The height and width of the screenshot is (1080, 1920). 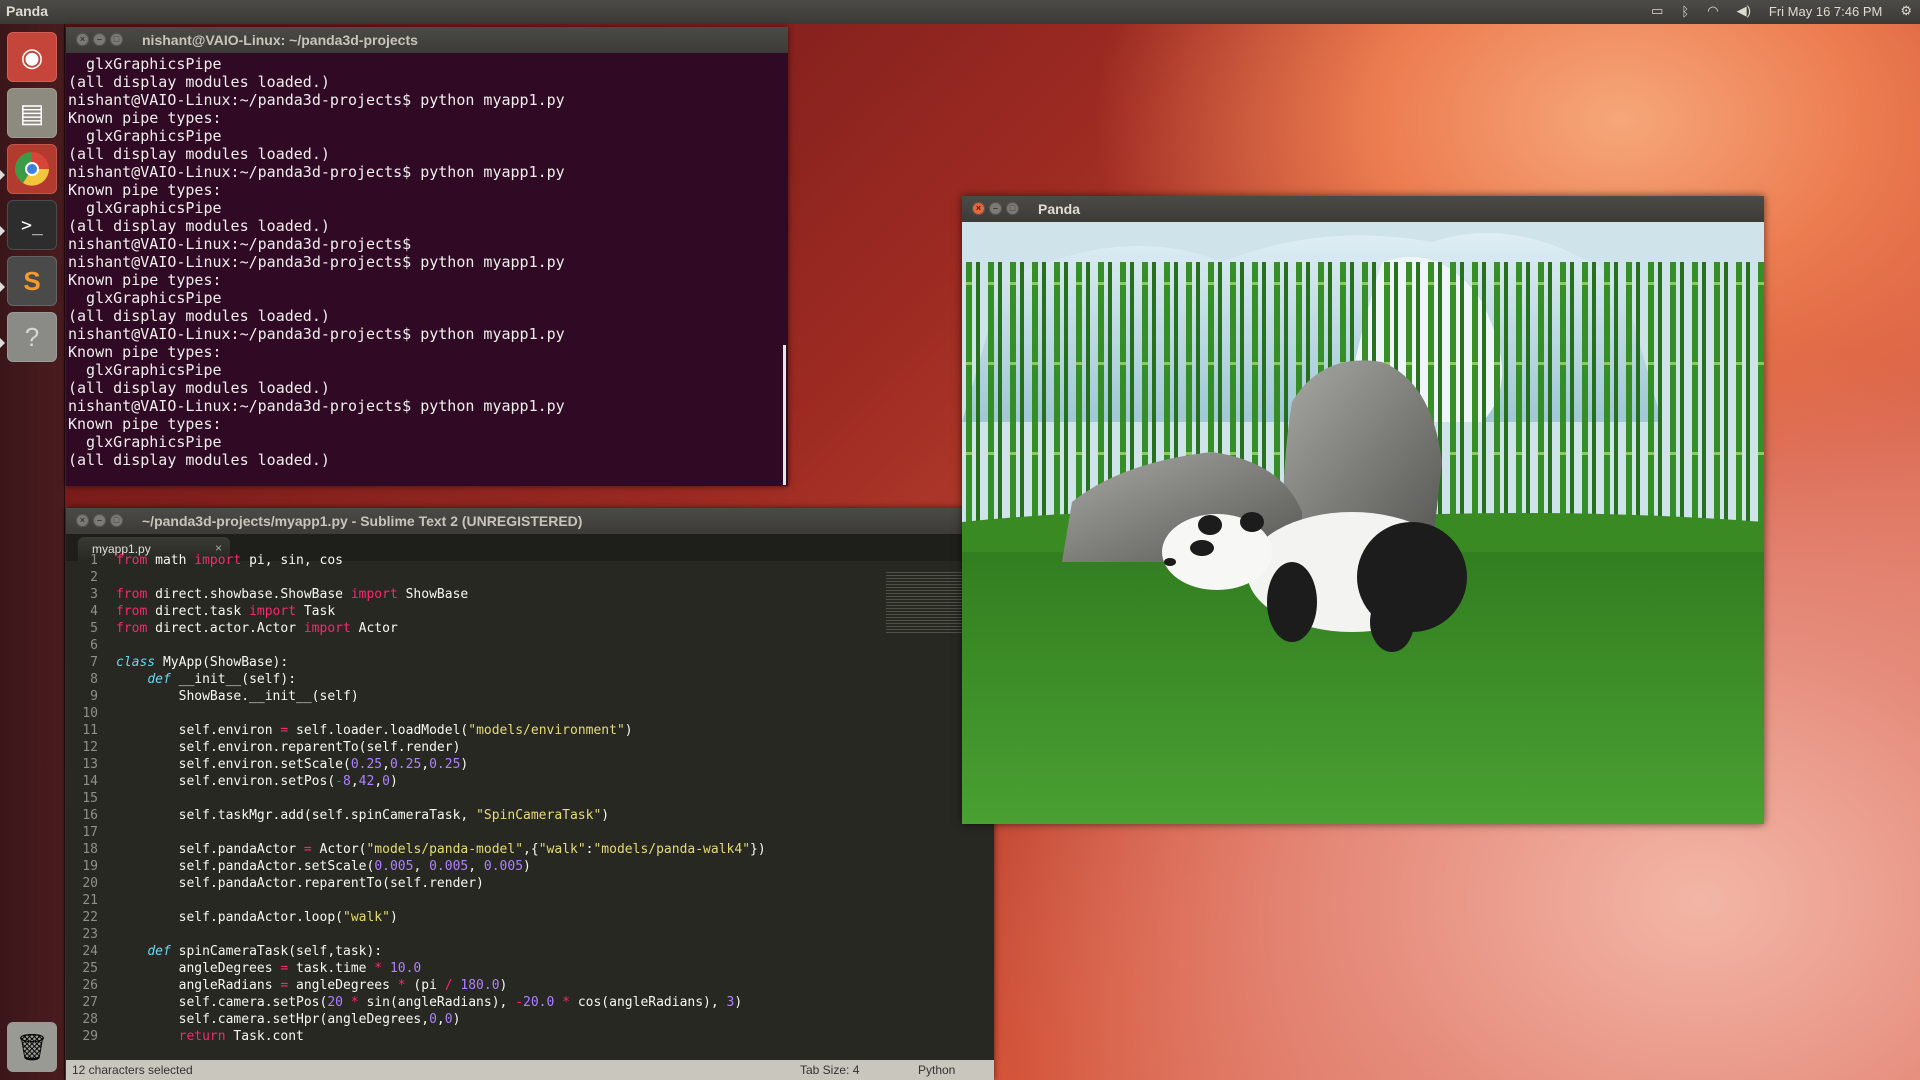 I want to click on battery-icon: ▭, so click(x=1657, y=11).